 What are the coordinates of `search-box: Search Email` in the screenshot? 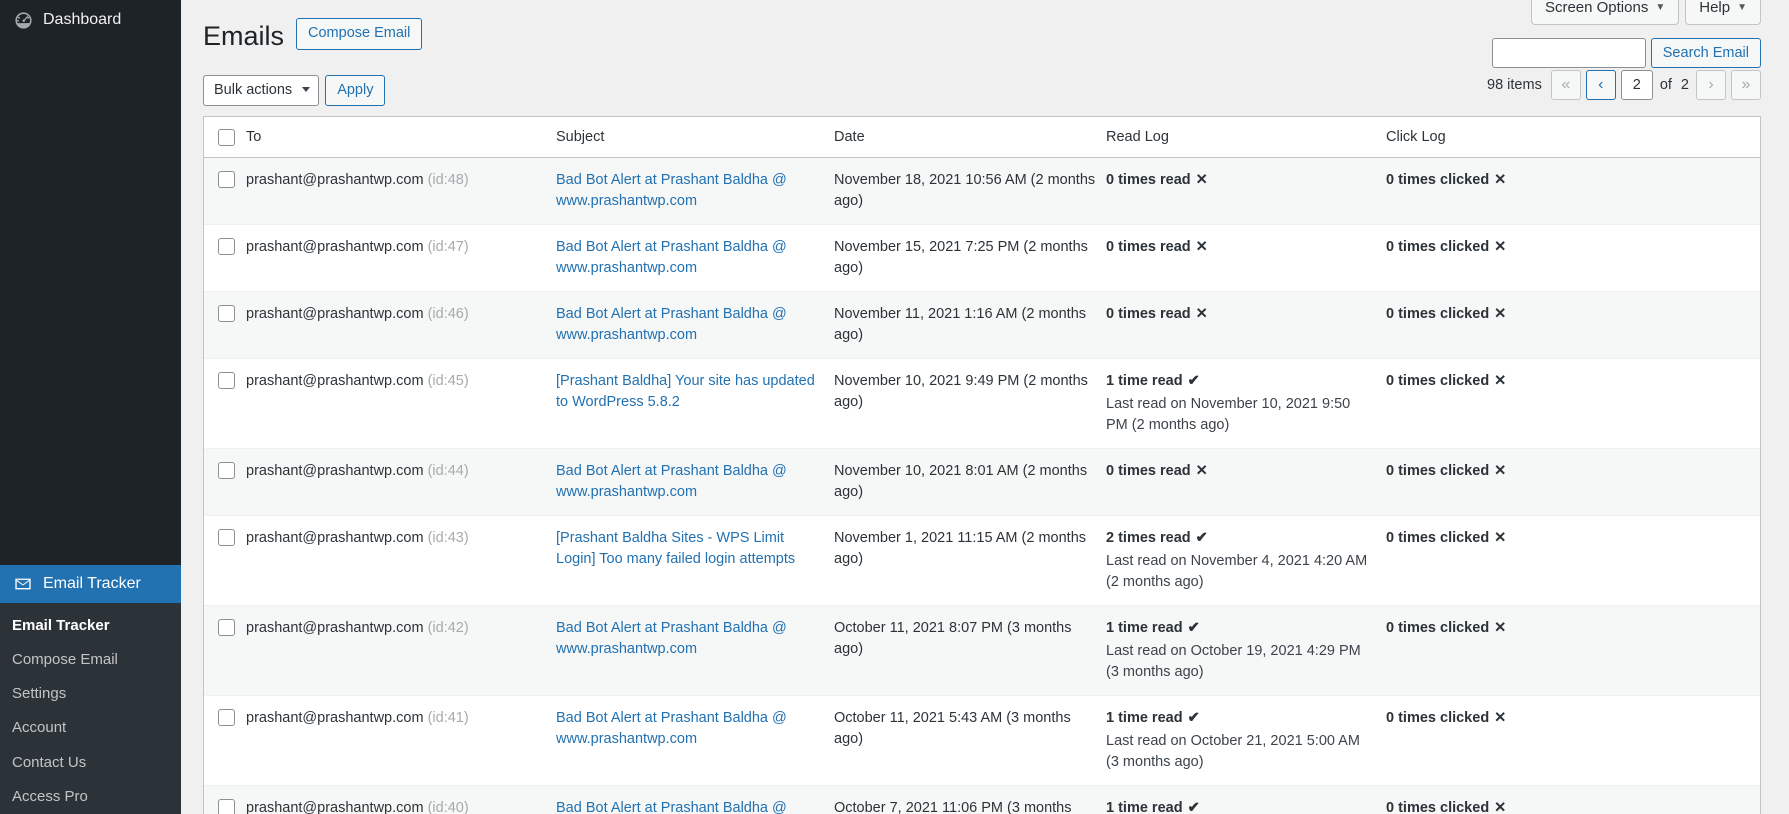 It's located at (1626, 53).